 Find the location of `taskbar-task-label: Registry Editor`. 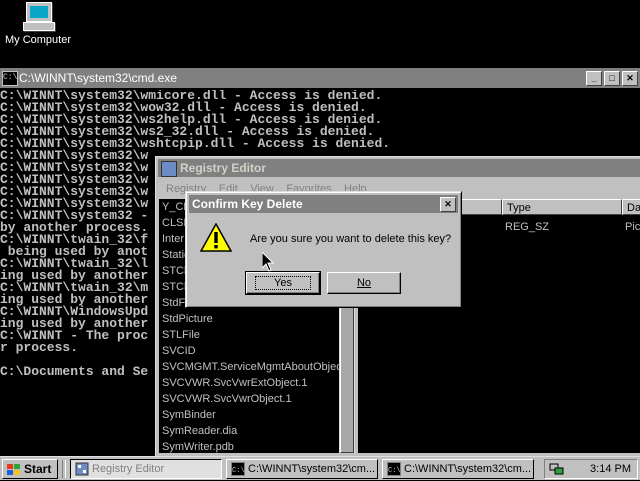

taskbar-task-label: Registry Editor is located at coordinates (128, 469).